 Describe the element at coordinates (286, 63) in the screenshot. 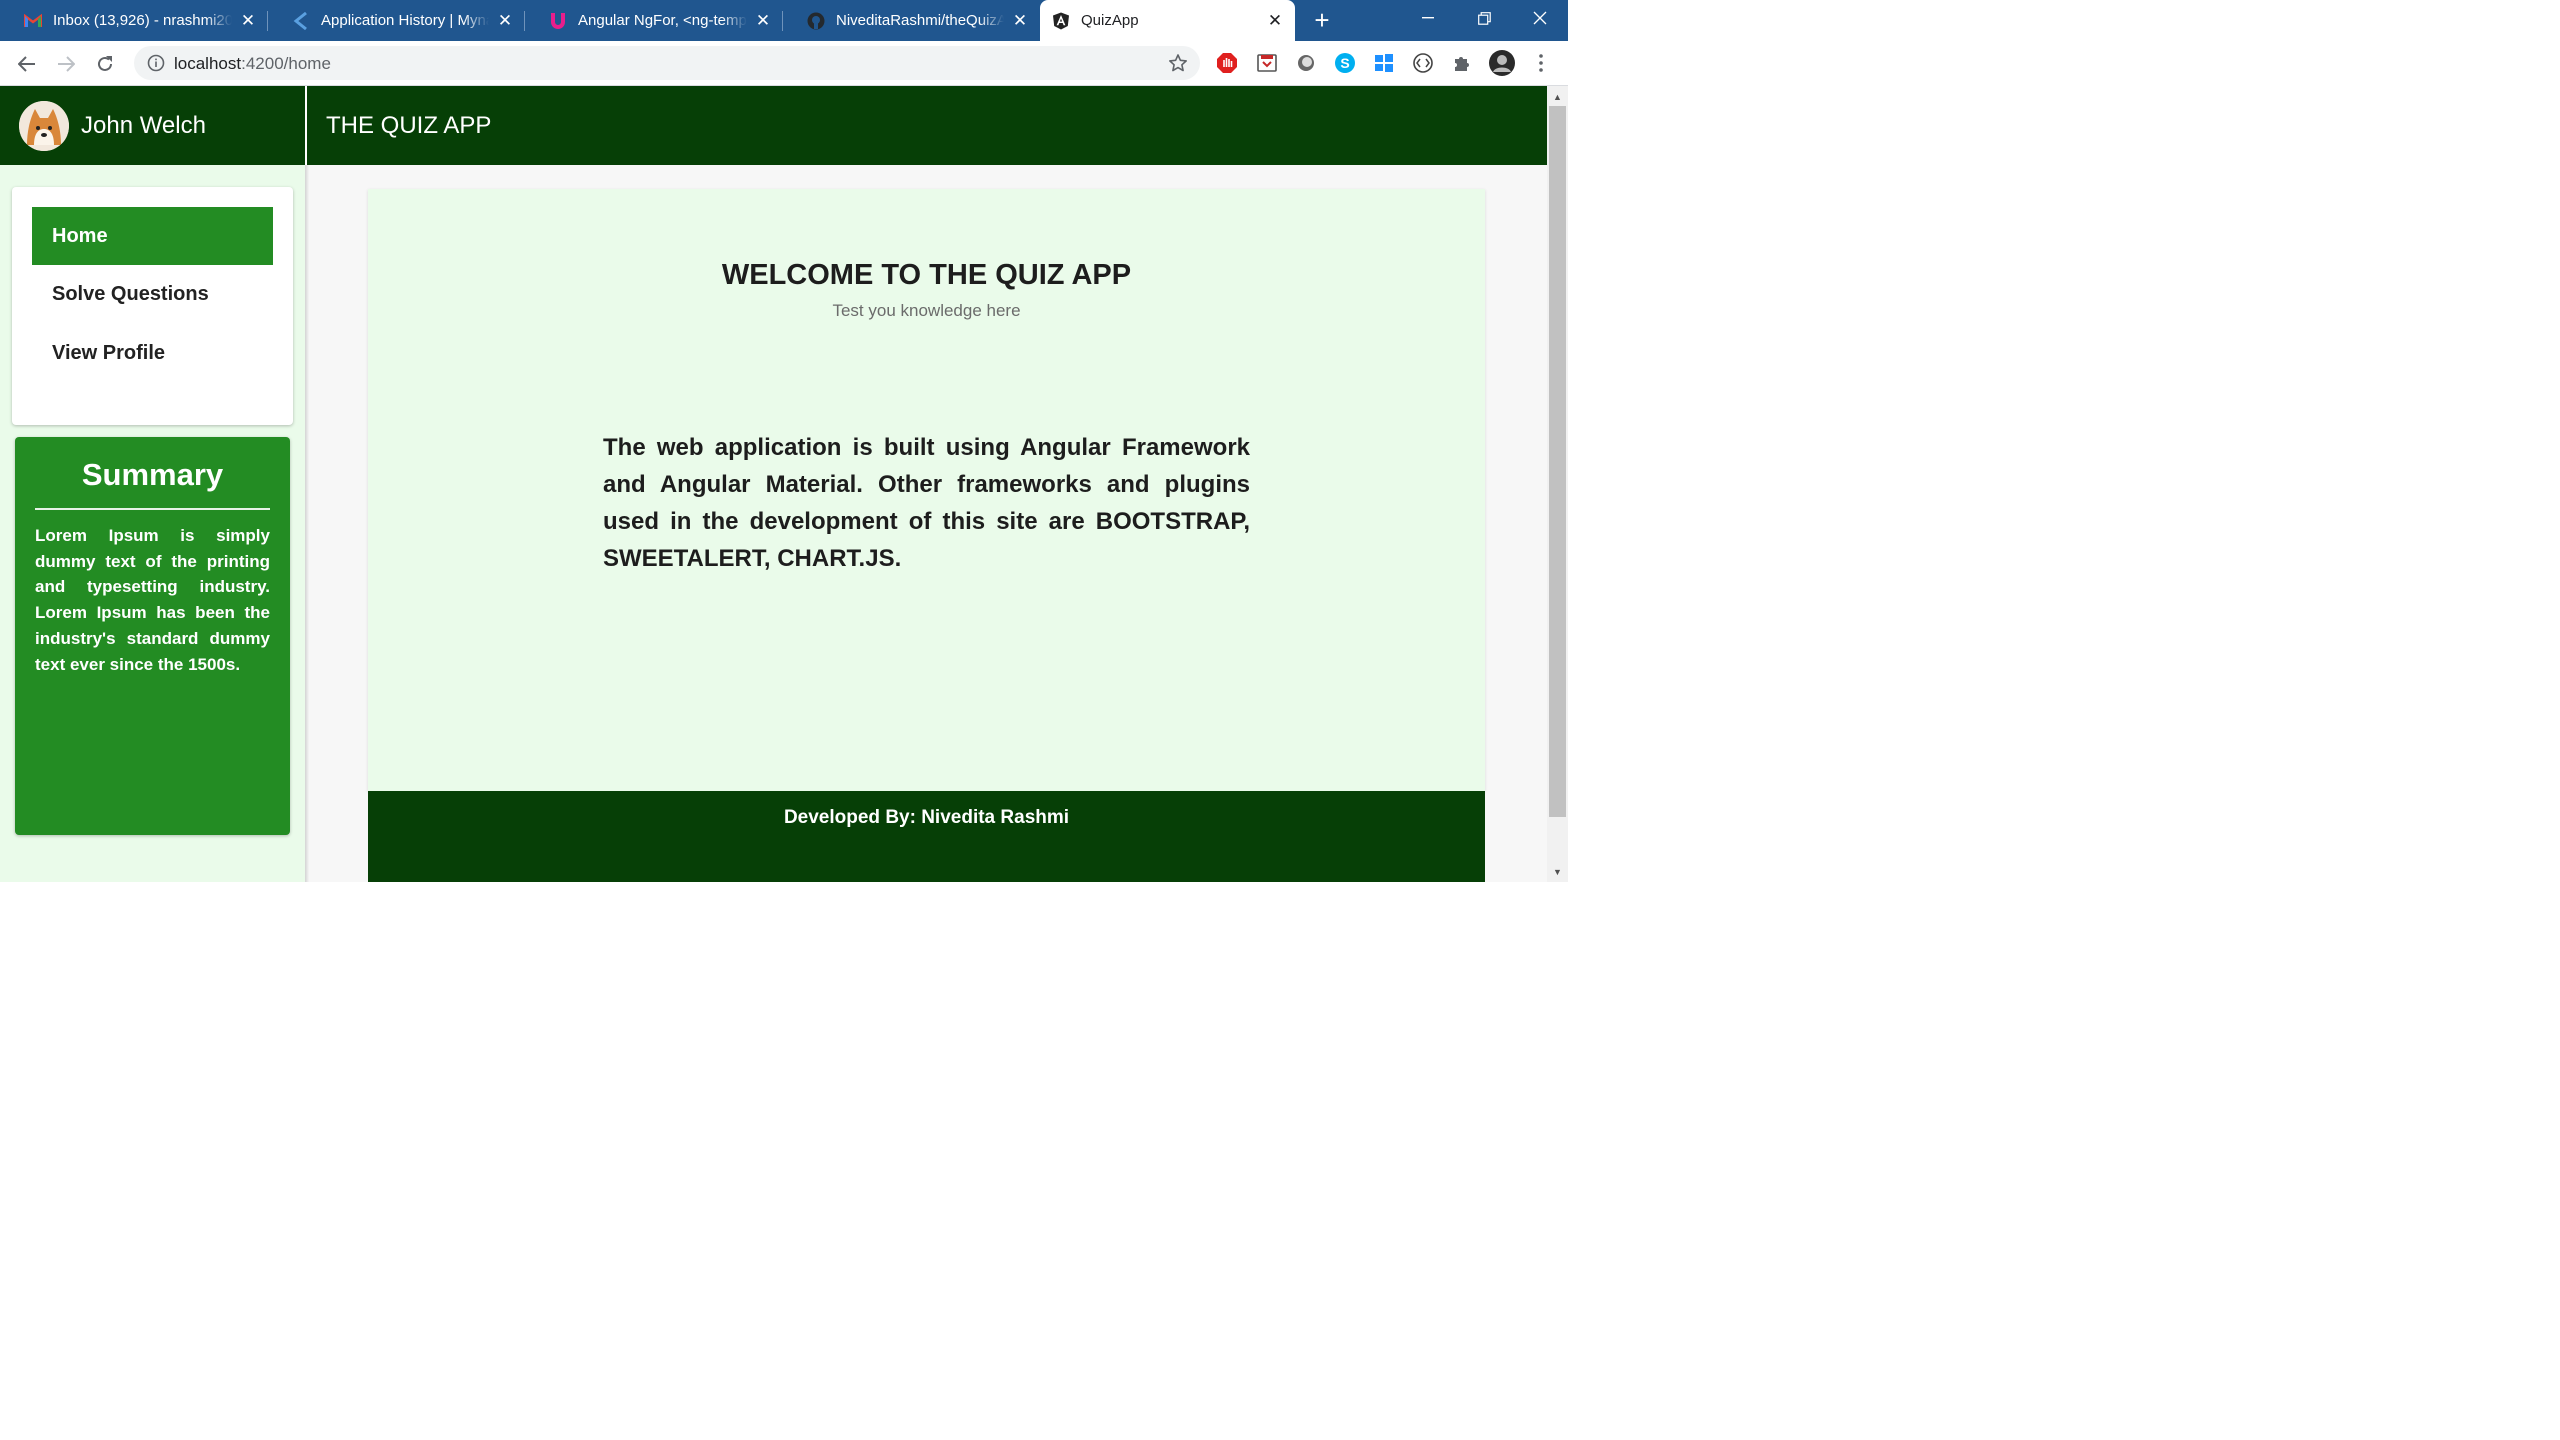

I see `url-path: :4200/home` at that location.